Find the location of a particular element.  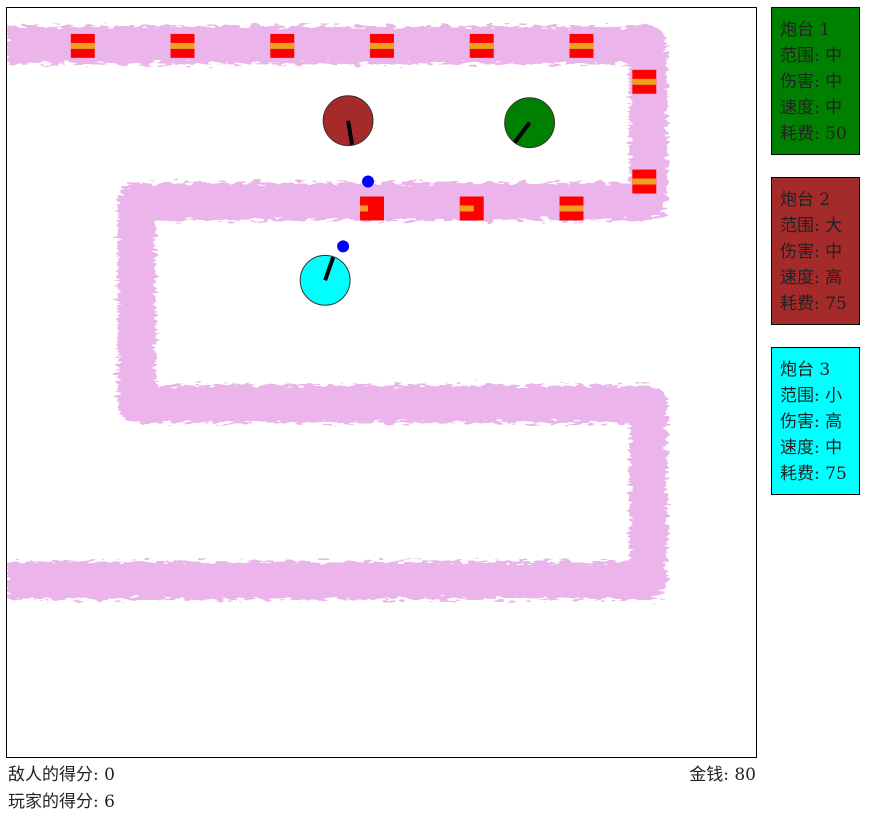

tower-range: 范围: 中 is located at coordinates (811, 56).